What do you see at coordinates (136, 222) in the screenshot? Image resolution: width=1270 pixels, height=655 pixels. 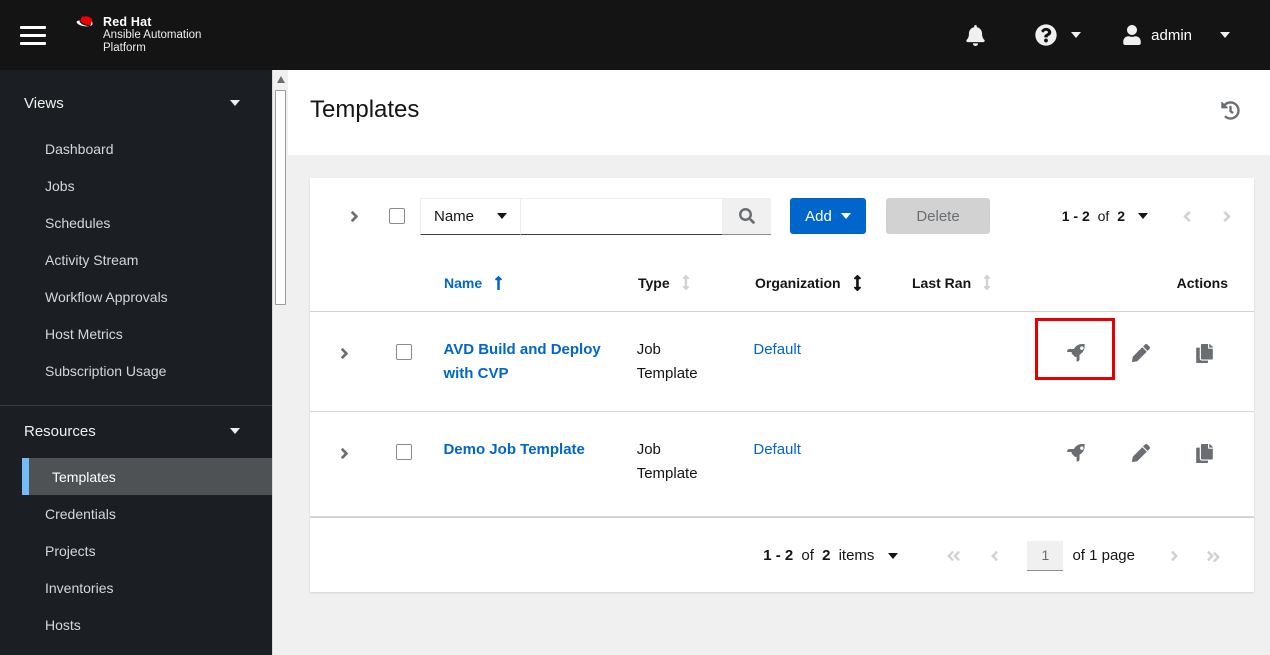 I see `sidebar-item-schedules: Schedules` at bounding box center [136, 222].